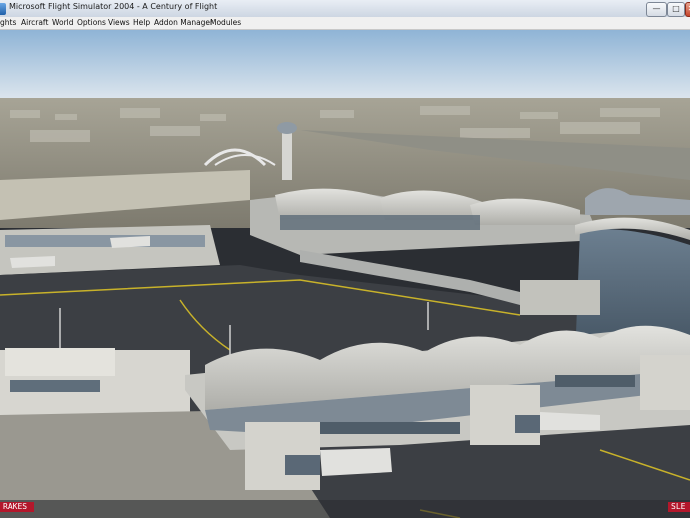 This screenshot has width=690, height=518. What do you see at coordinates (17, 507) in the screenshot?
I see `brakes-indicator: RAKES` at bounding box center [17, 507].